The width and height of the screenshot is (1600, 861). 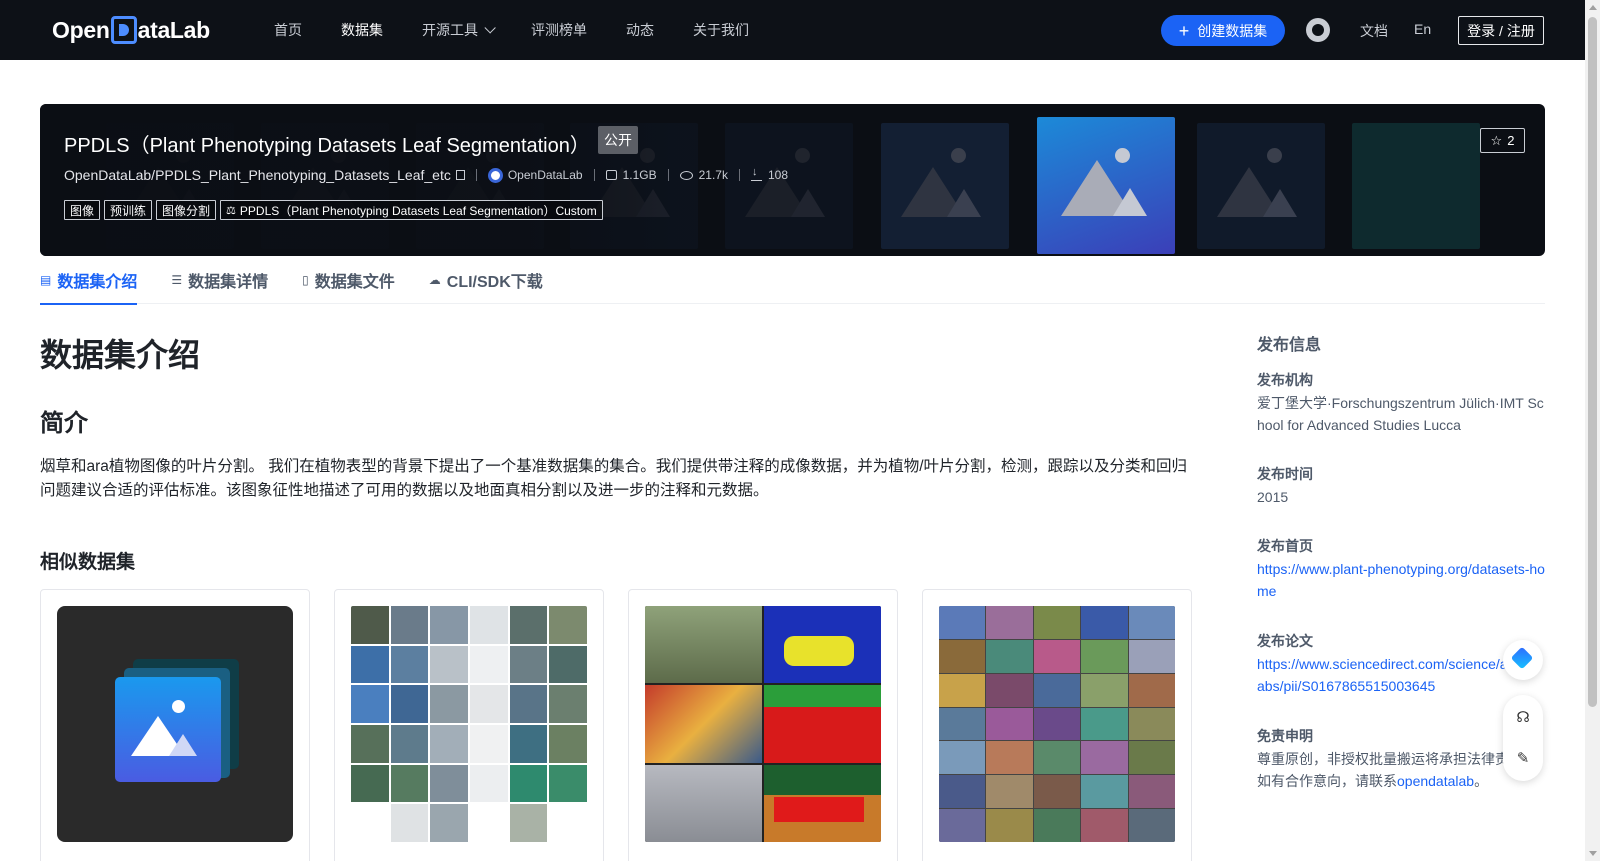 I want to click on segmentation-thumbnail, so click(x=763, y=724).